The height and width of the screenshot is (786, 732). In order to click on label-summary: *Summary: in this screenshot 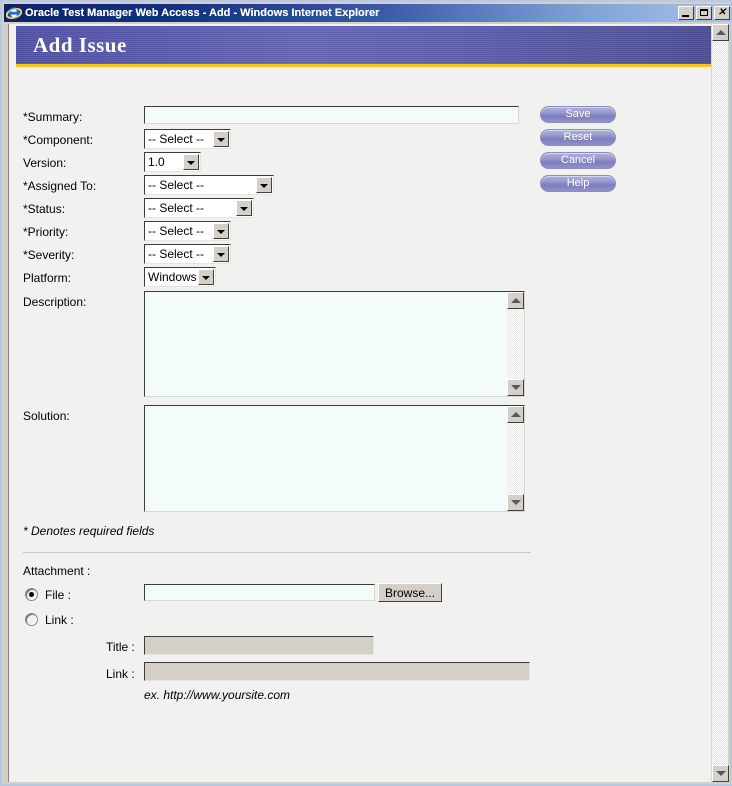, I will do `click(53, 117)`.